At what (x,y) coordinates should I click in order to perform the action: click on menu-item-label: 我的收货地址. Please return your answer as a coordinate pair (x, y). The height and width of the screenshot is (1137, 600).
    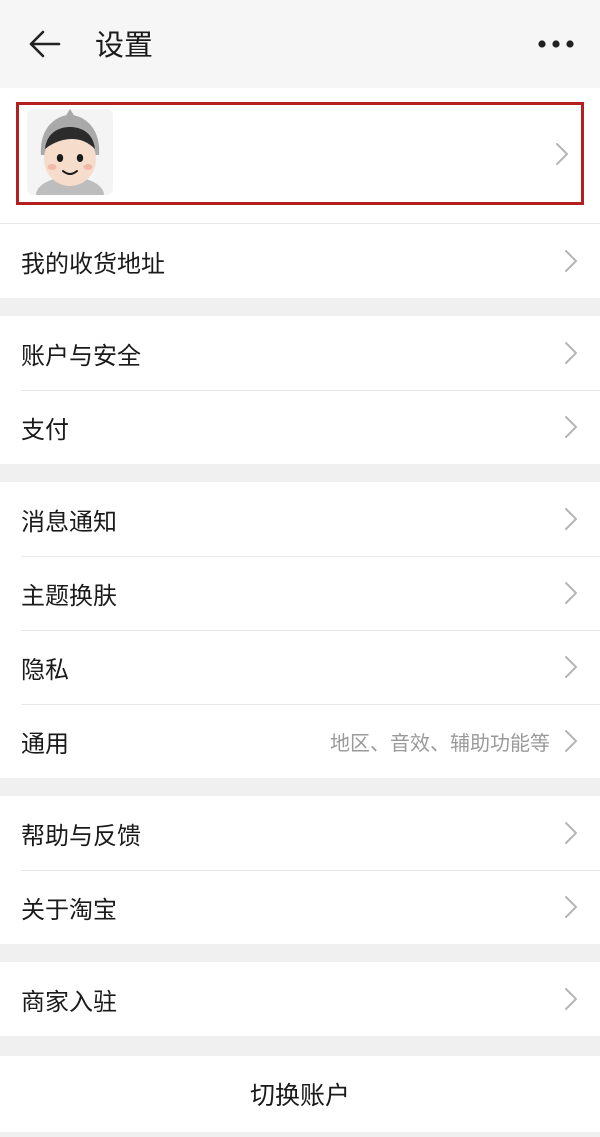
    Looking at the image, I should click on (93, 263).